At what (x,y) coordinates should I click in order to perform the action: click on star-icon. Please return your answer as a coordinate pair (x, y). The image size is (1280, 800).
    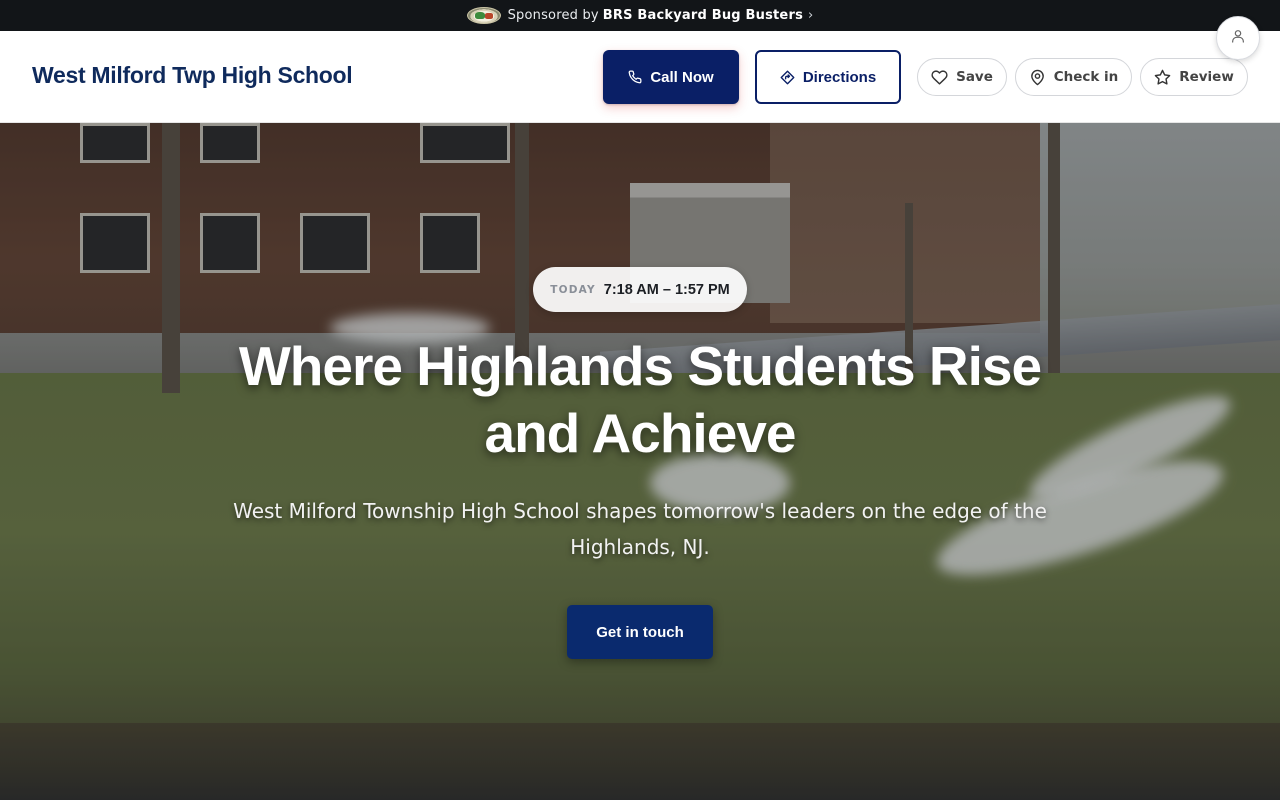
    Looking at the image, I should click on (1162, 77).